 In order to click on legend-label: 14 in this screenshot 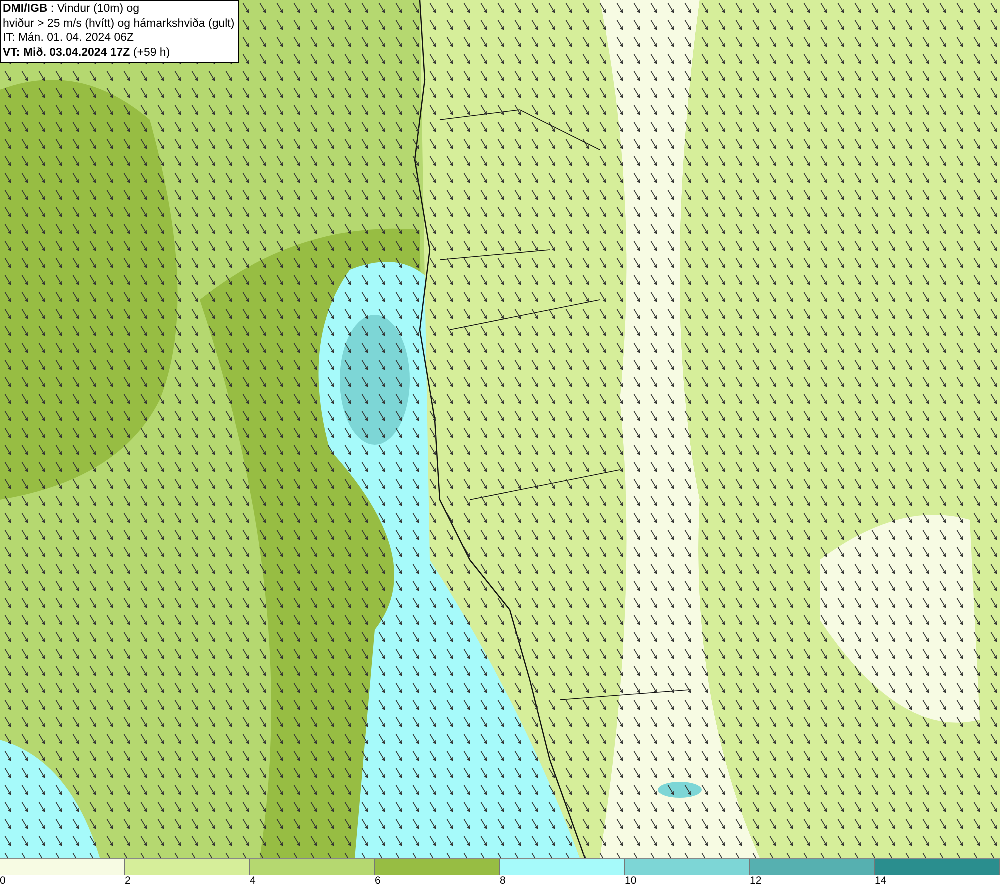, I will do `click(881, 881)`.